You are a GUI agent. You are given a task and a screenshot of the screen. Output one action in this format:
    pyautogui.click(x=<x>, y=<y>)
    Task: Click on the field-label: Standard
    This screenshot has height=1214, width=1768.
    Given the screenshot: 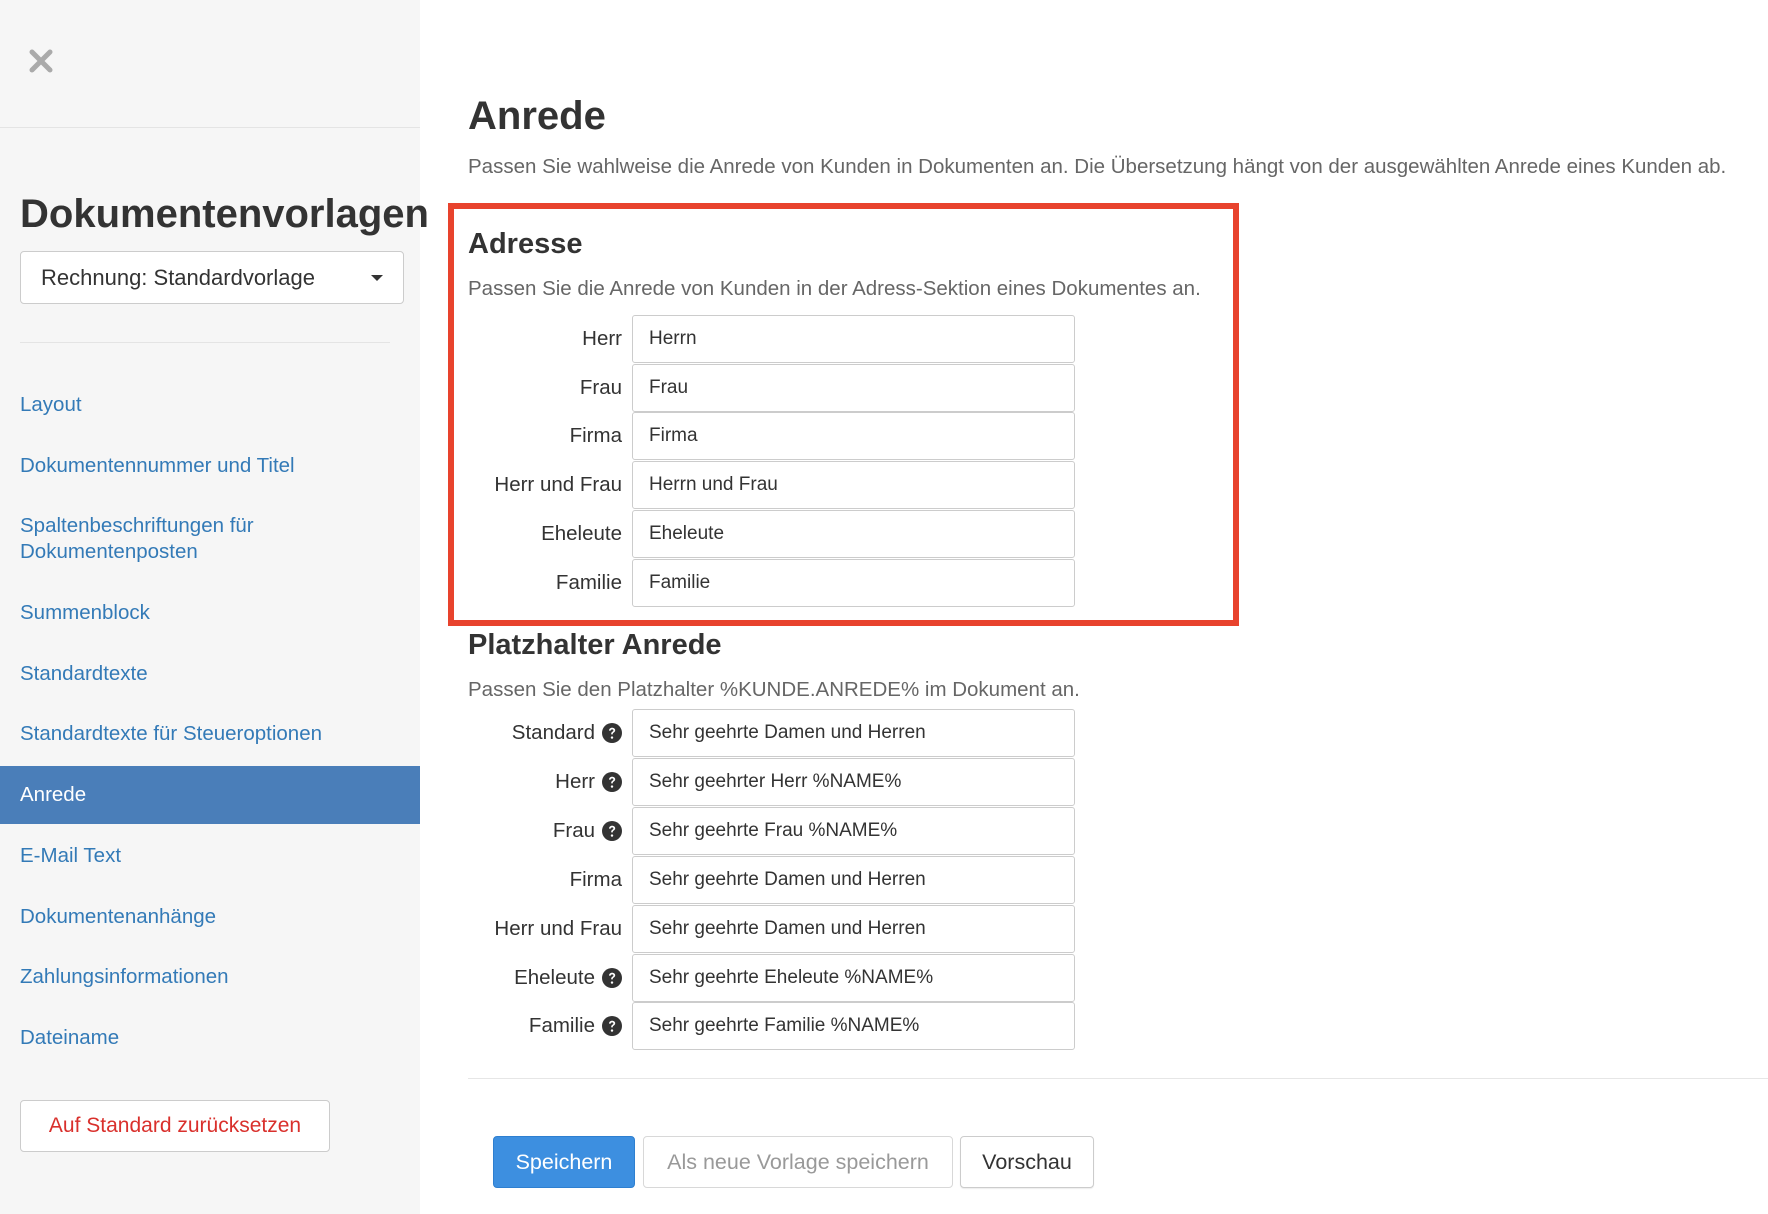 What is the action you would take?
    pyautogui.click(x=545, y=733)
    